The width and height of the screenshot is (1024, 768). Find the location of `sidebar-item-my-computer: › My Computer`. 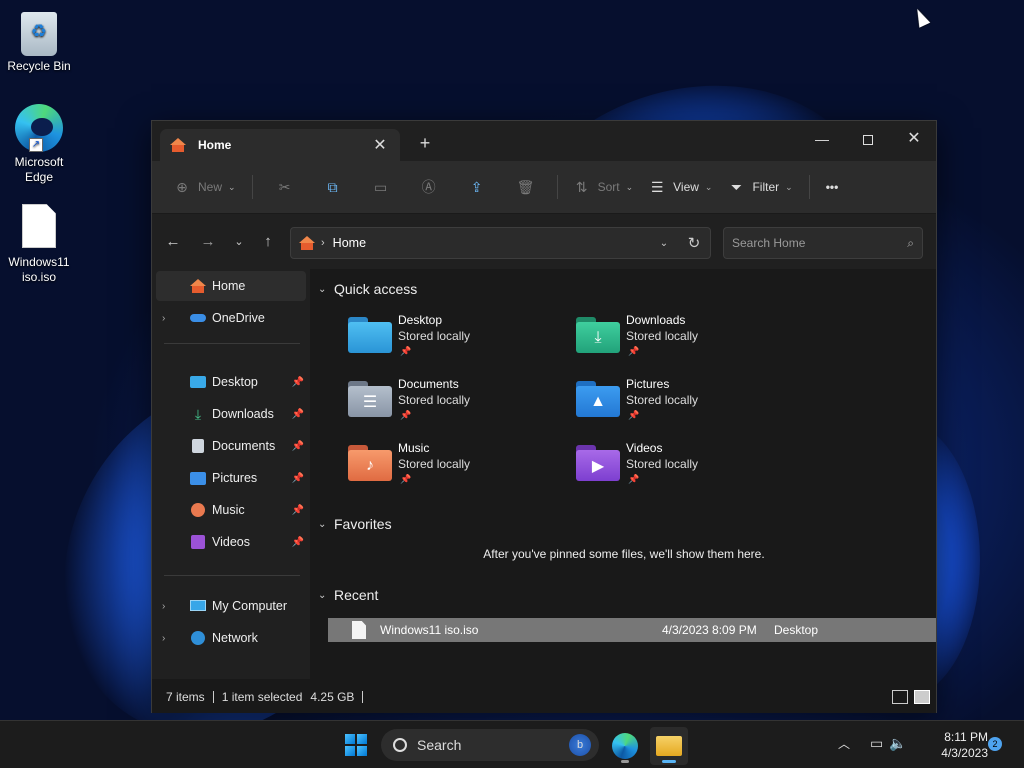

sidebar-item-my-computer: › My Computer is located at coordinates (231, 606).